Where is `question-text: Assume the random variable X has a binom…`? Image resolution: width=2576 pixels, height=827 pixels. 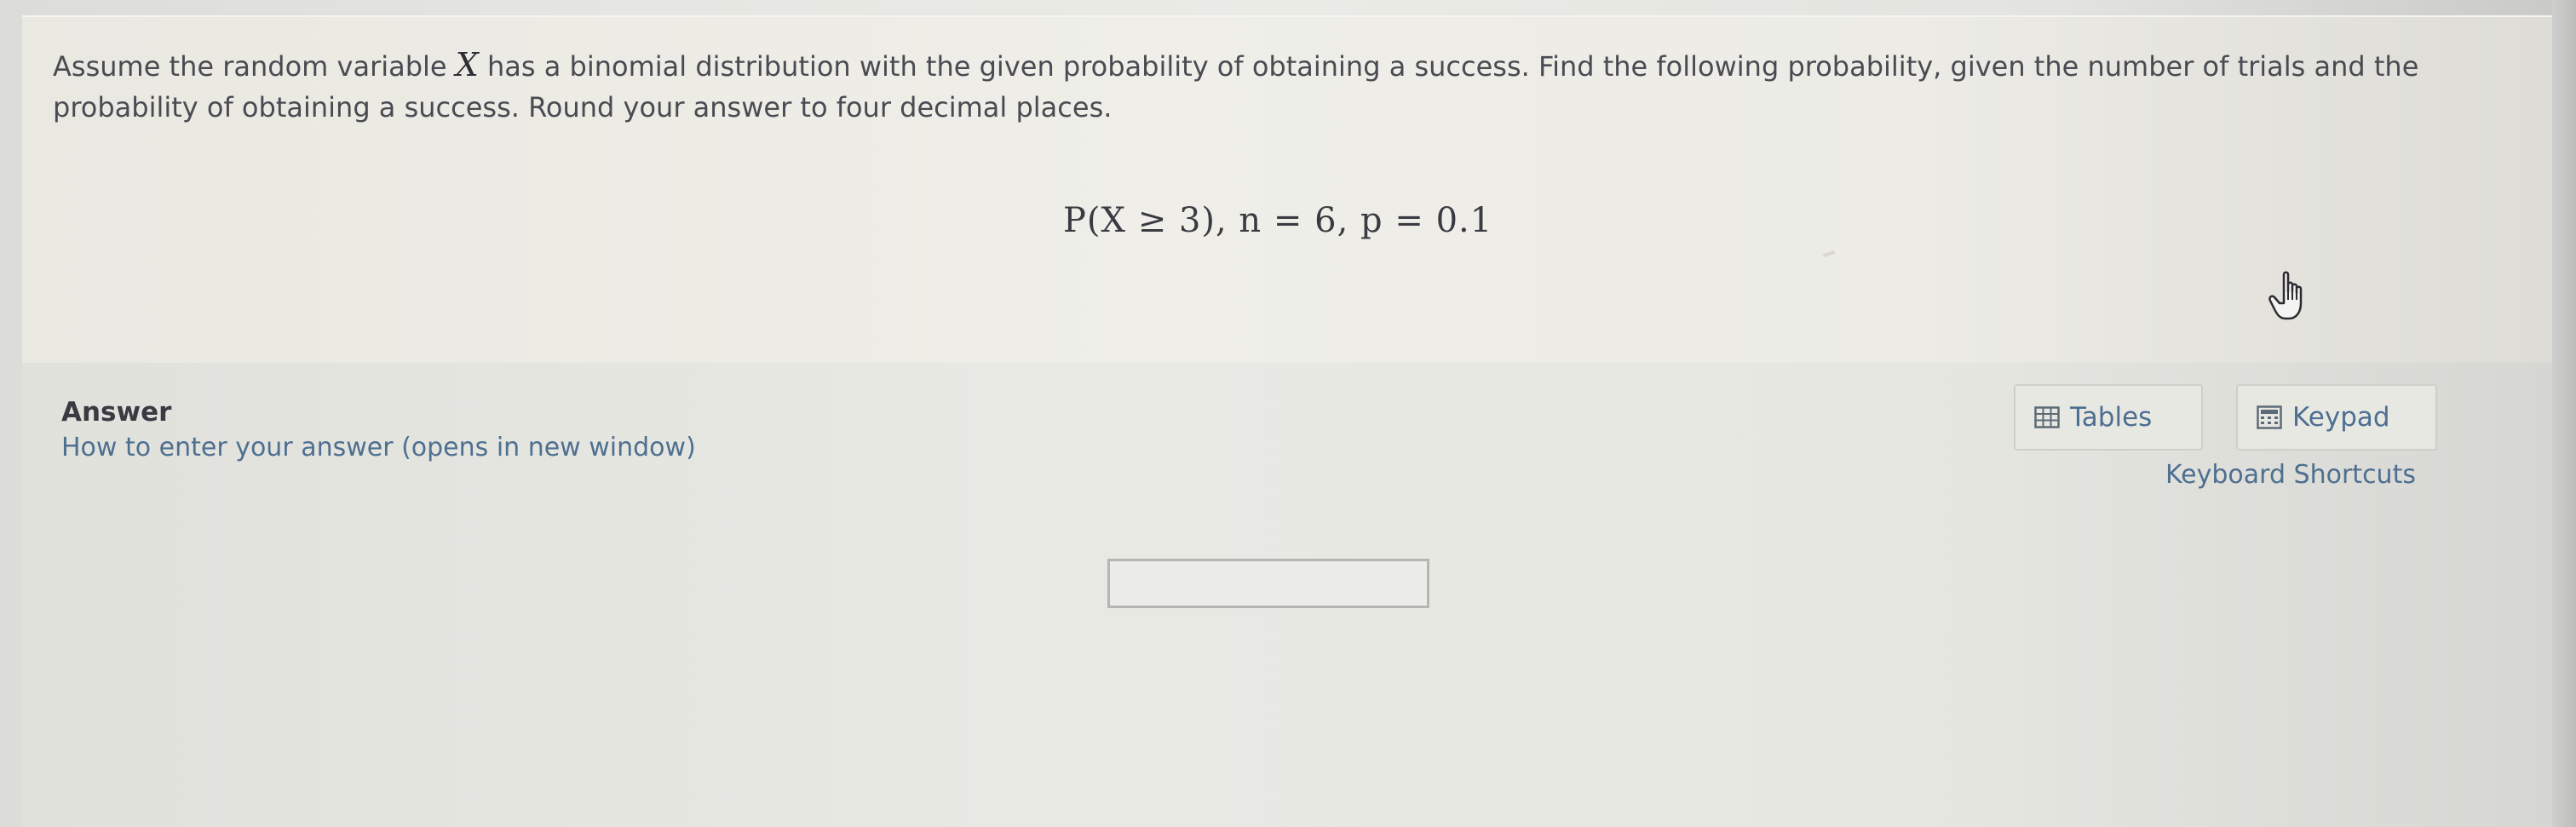 question-text: Assume the random variable X has a binom… is located at coordinates (1280, 86).